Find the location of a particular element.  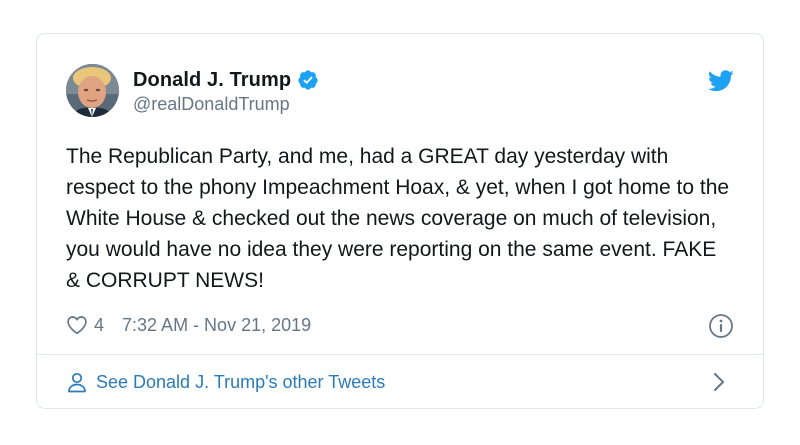

display-name: Donald J. Trump is located at coordinates (212, 80).